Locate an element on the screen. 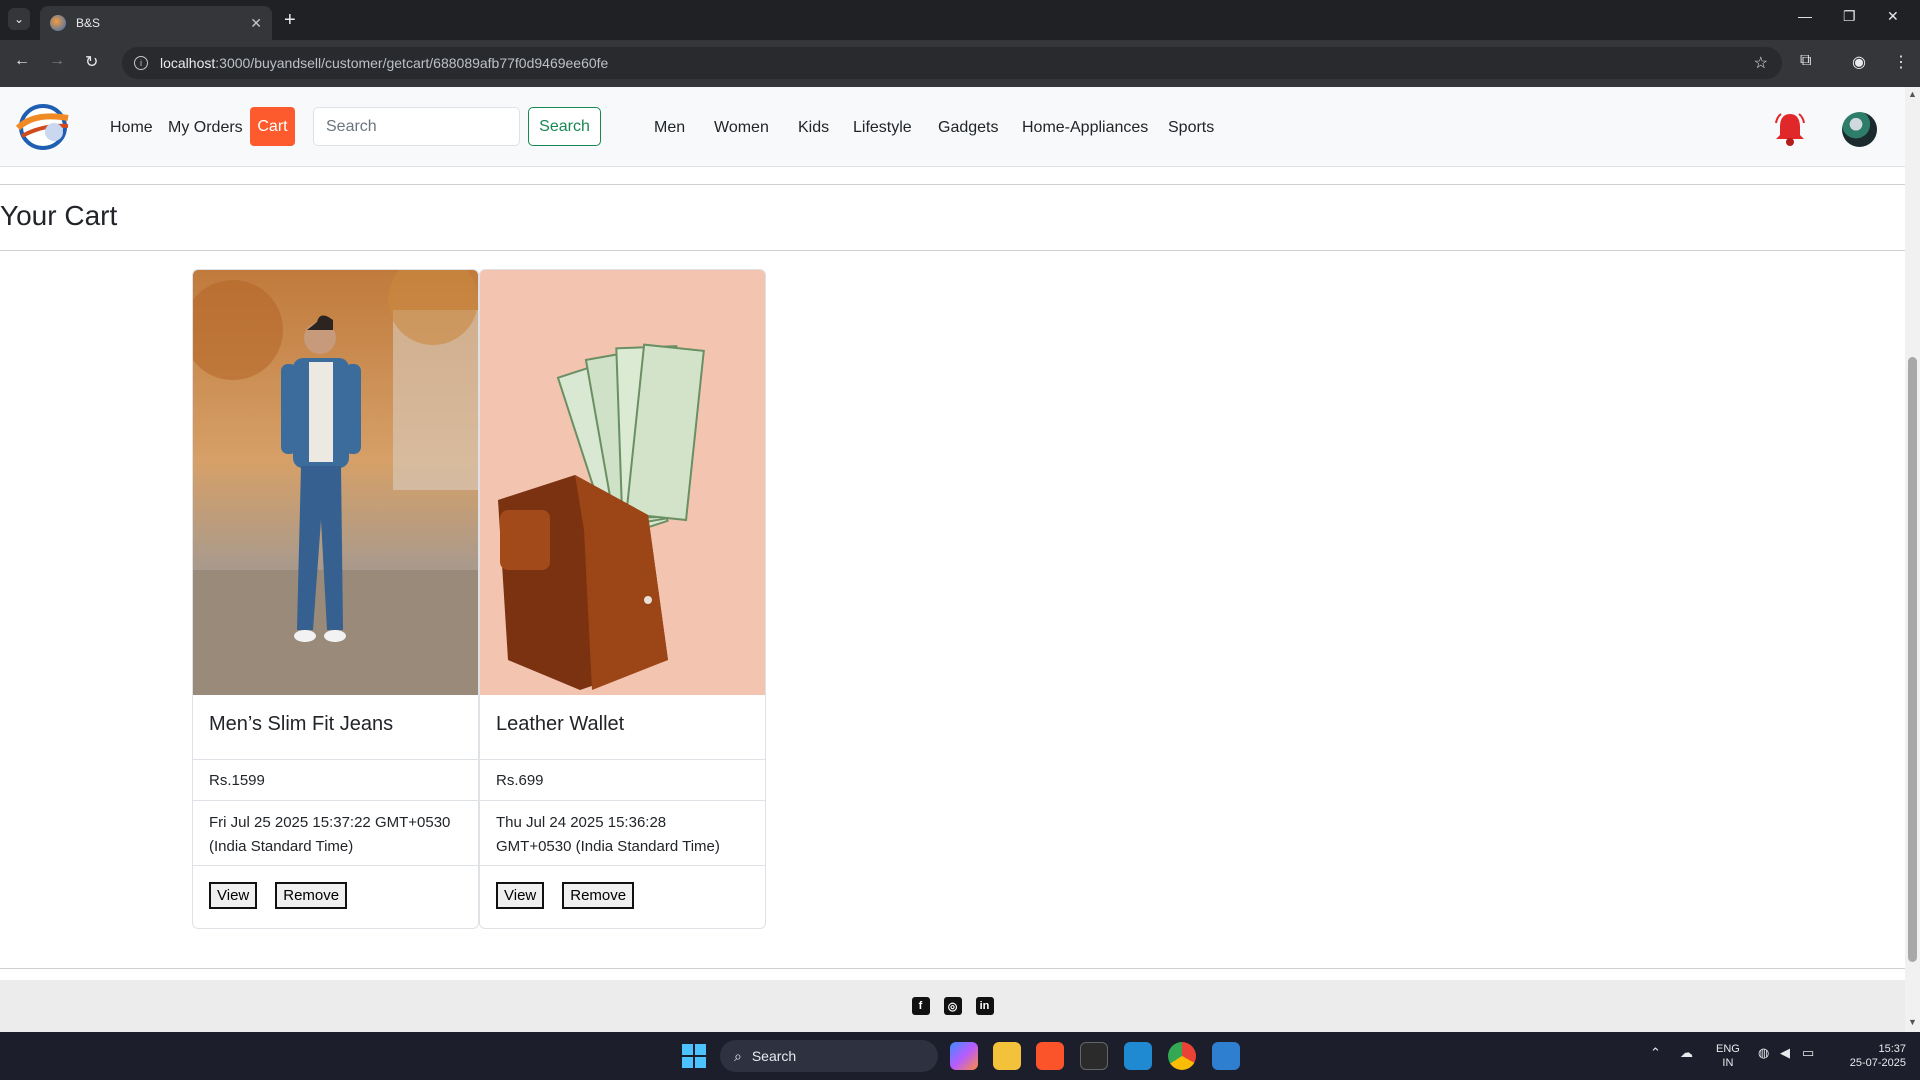  close-window-icon: ✕ is located at coordinates (1893, 16).